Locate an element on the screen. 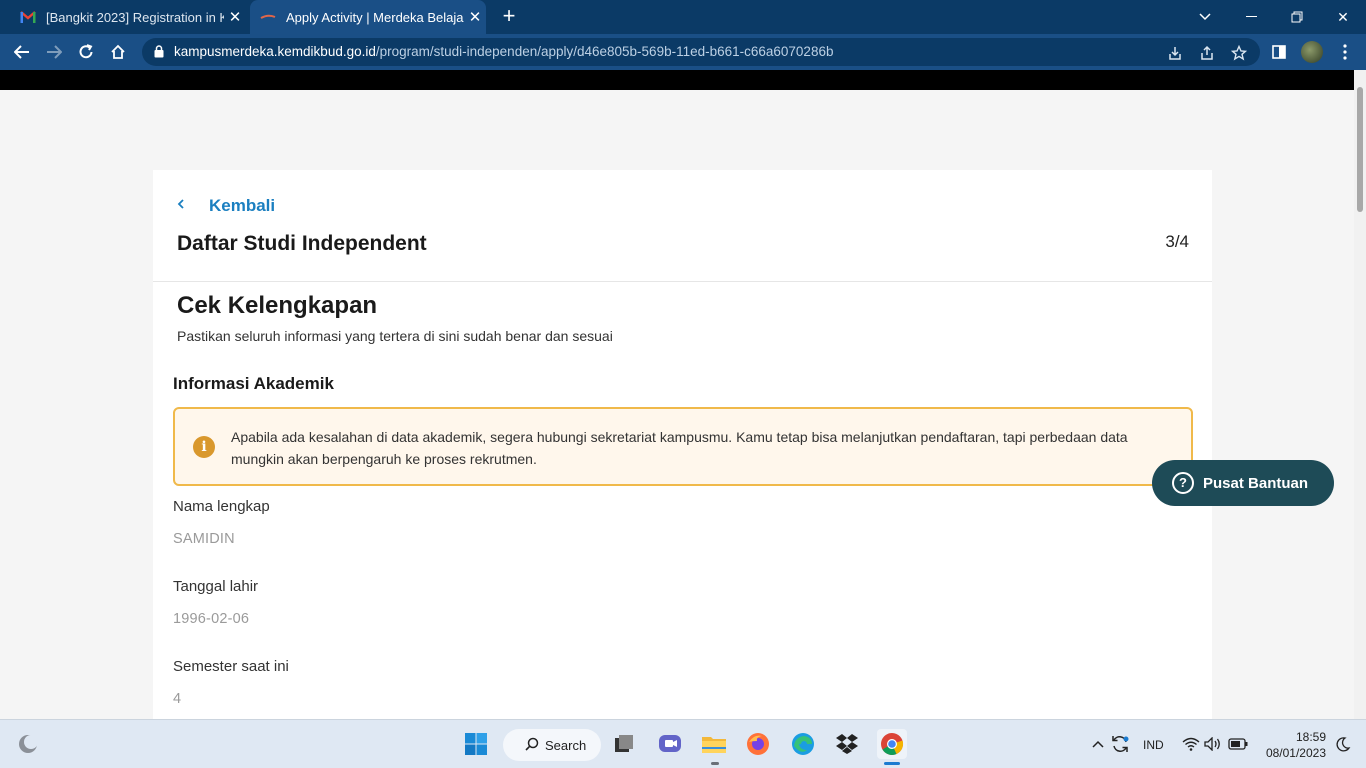  back-arrow-icon is located at coordinates (22, 52).